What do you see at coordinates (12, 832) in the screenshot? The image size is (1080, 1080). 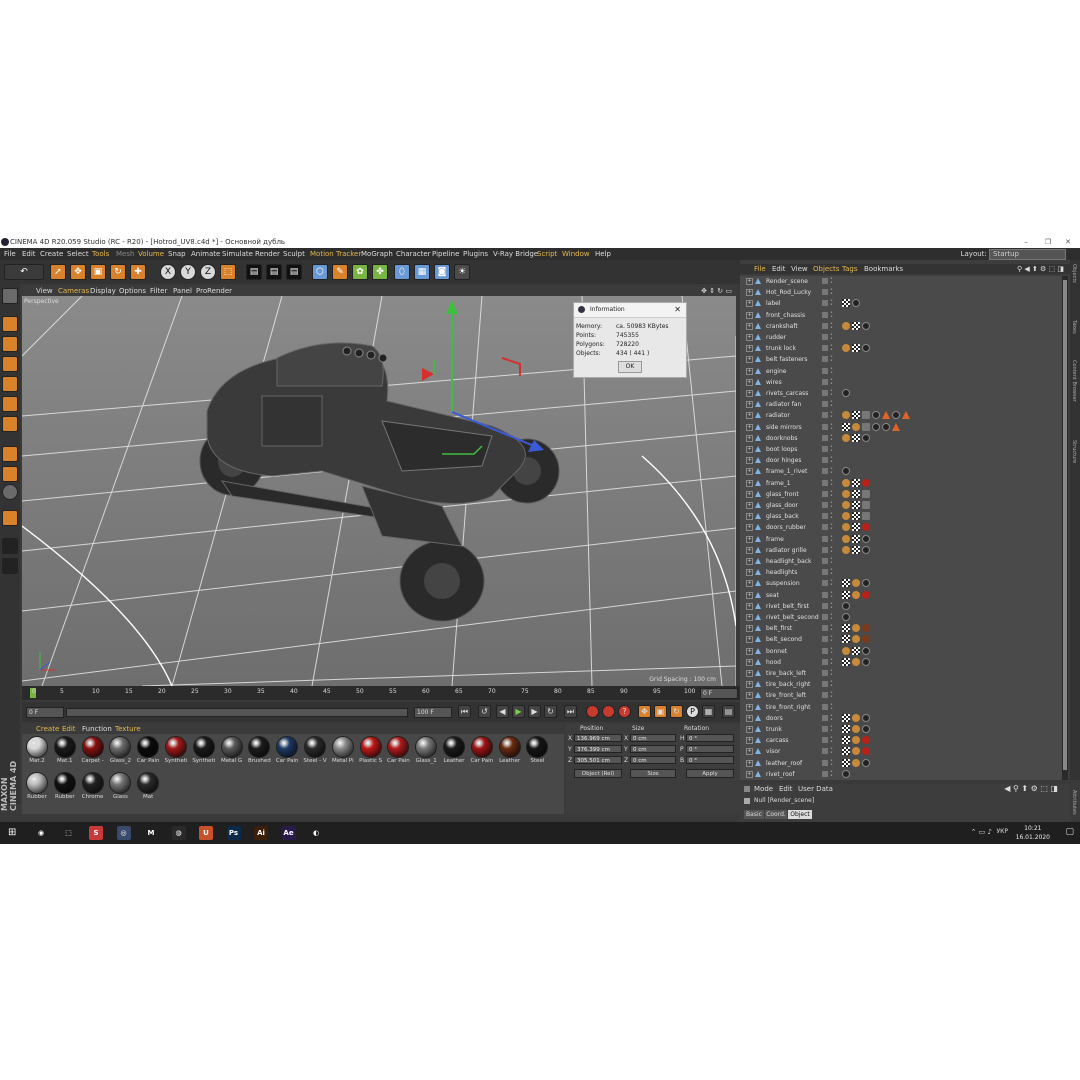 I see `windows-start-icon: ⊞` at bounding box center [12, 832].